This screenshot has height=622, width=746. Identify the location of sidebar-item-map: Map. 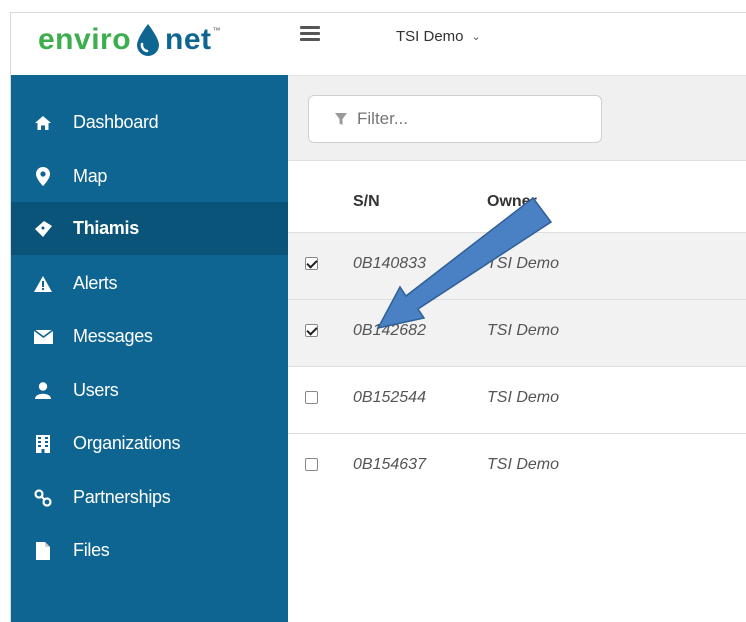
(149, 176).